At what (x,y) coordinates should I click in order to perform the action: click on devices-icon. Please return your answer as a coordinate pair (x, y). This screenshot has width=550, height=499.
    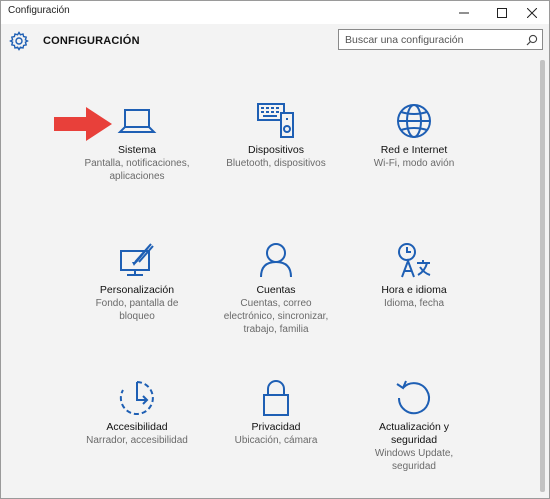
    Looking at the image, I should click on (275, 120).